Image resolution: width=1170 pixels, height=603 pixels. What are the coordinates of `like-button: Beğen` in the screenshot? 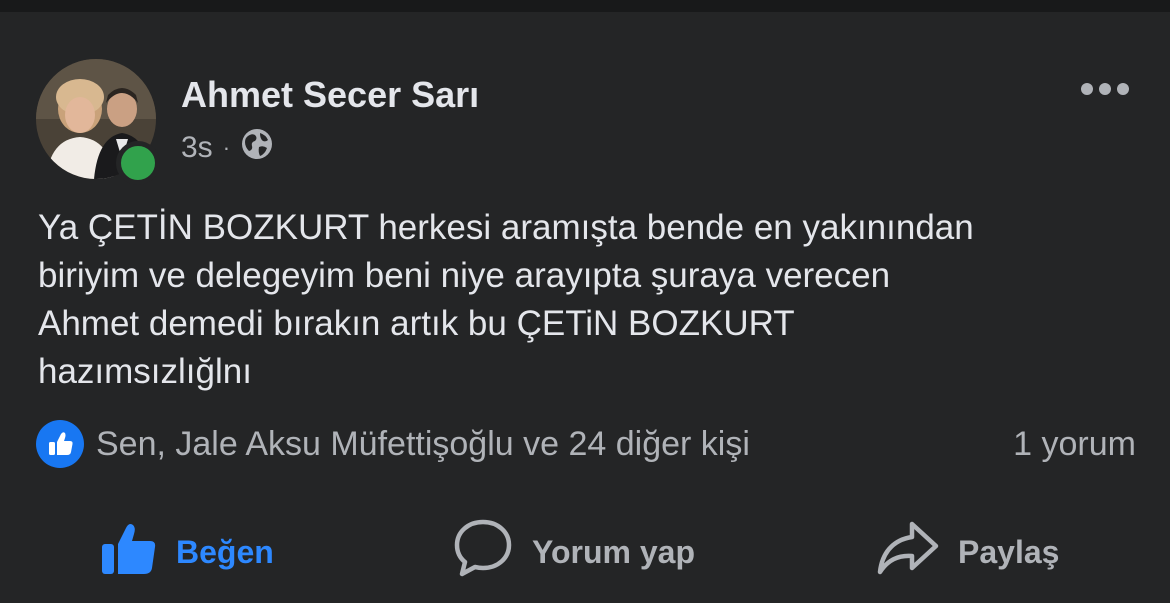 It's located at (186, 552).